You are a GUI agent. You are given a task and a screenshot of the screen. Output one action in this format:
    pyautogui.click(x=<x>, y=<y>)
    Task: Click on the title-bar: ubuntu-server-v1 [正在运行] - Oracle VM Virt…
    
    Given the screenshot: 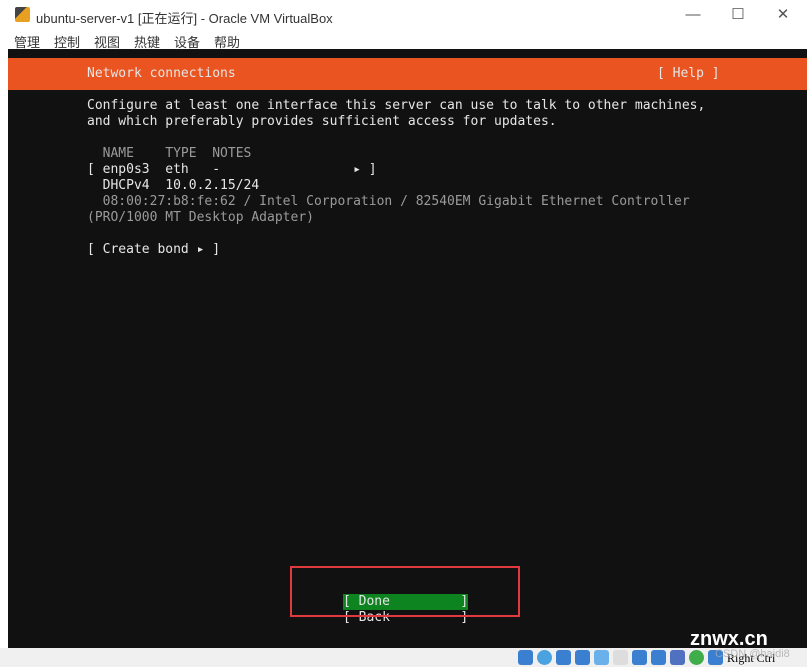 What is the action you would take?
    pyautogui.click(x=403, y=15)
    